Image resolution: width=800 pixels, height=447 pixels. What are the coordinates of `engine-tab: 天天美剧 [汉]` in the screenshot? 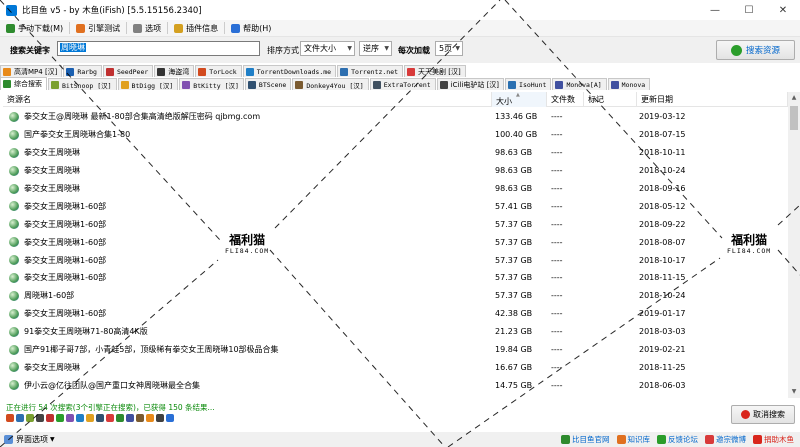 It's located at (435, 71).